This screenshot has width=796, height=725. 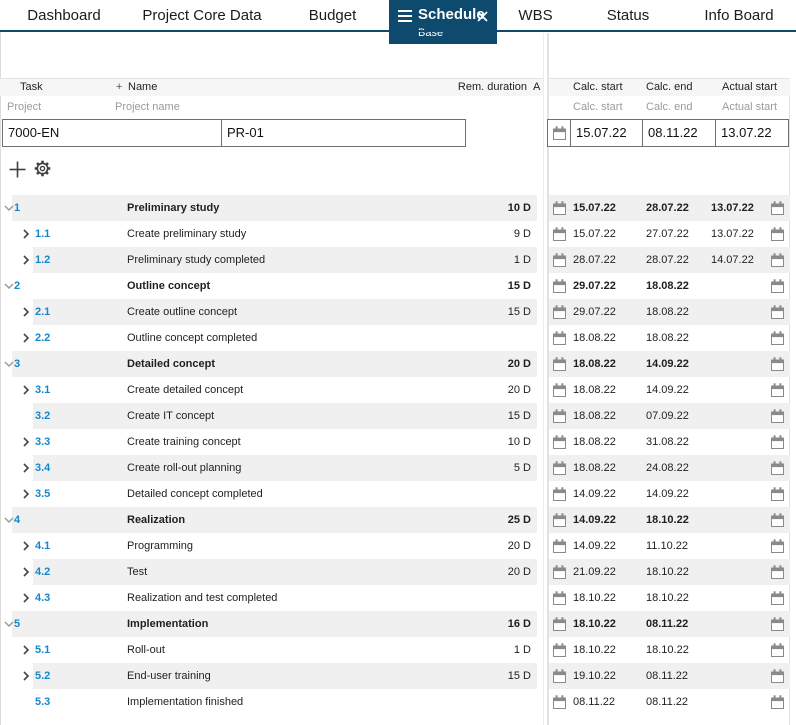 What do you see at coordinates (398, 572) in the screenshot?
I see `table-row-4.2: 4.2 Test 20 D 21.09.22 18.10.22` at bounding box center [398, 572].